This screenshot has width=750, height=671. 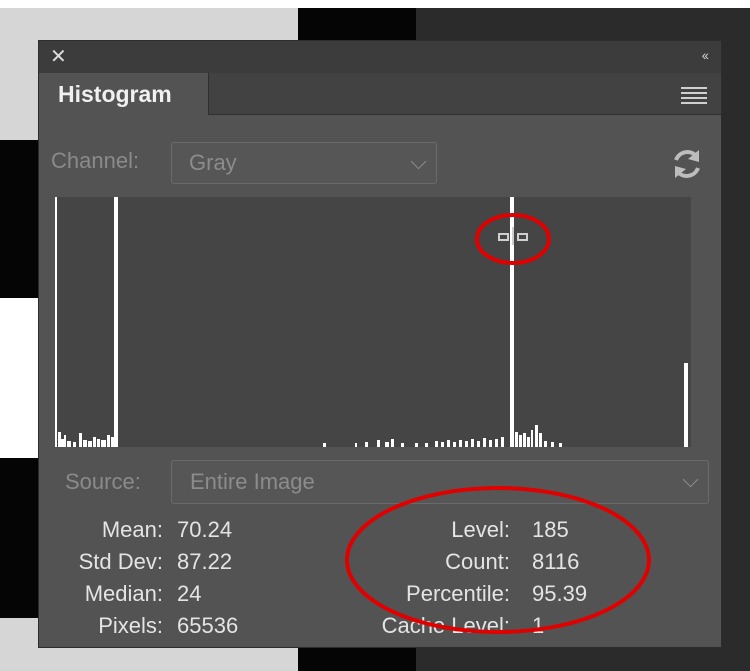 I want to click on stat-mean: Mean: 70.24, so click(x=199, y=532).